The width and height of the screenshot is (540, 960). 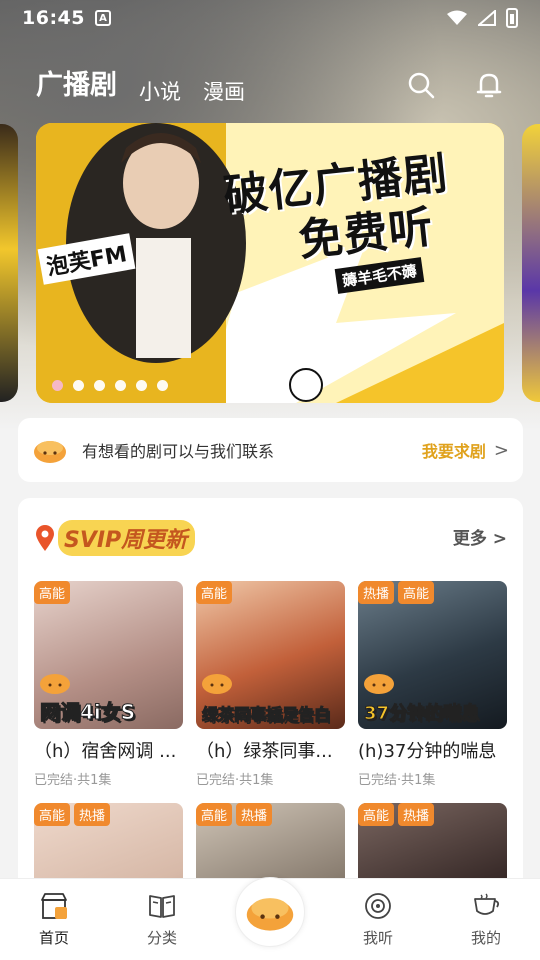 I want to click on nav-home-label: 首页, so click(x=53, y=938).